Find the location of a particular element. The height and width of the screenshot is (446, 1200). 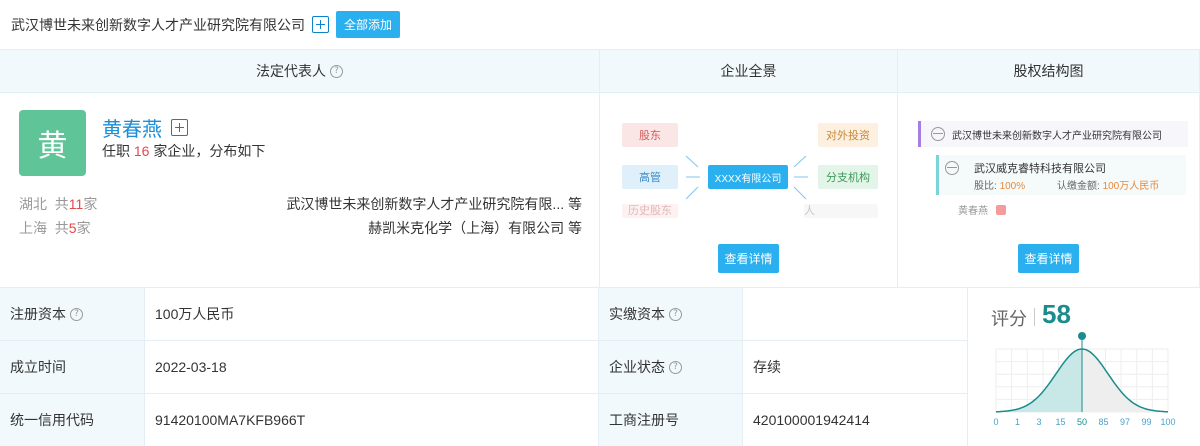

score-axis-tick: 1 is located at coordinates (1017, 422).